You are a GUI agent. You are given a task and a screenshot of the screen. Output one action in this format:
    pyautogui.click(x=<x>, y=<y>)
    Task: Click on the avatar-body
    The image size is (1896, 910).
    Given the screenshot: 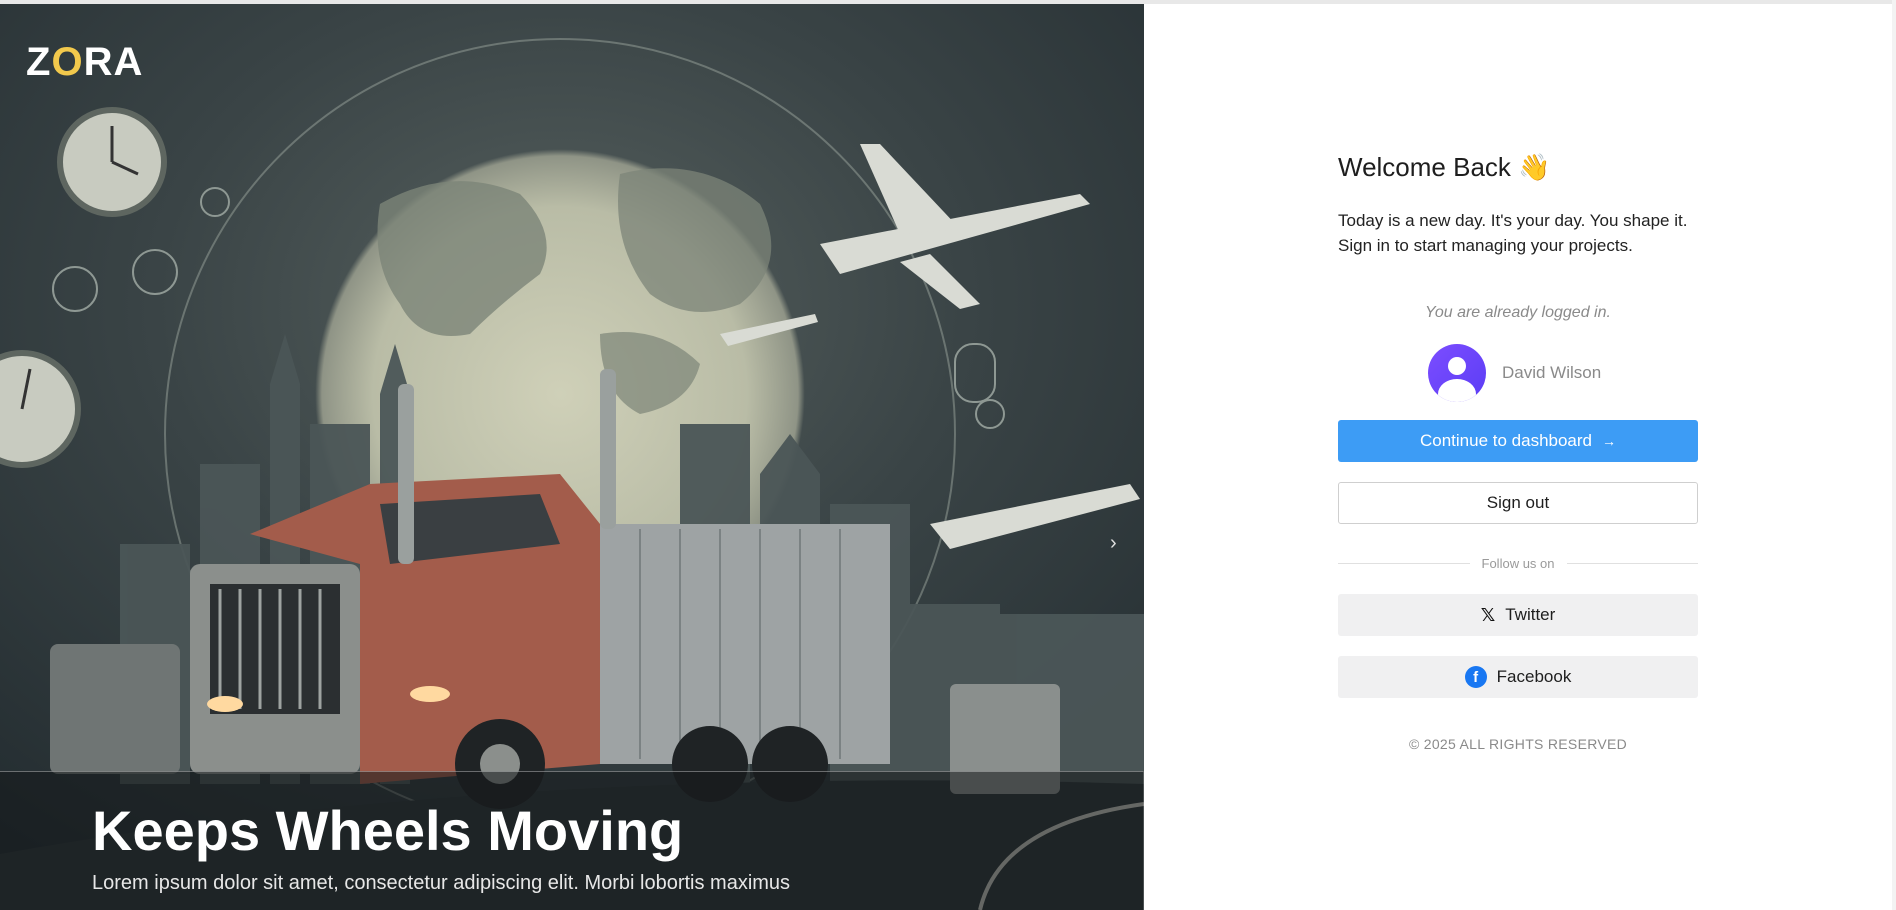 What is the action you would take?
    pyautogui.click(x=1457, y=390)
    